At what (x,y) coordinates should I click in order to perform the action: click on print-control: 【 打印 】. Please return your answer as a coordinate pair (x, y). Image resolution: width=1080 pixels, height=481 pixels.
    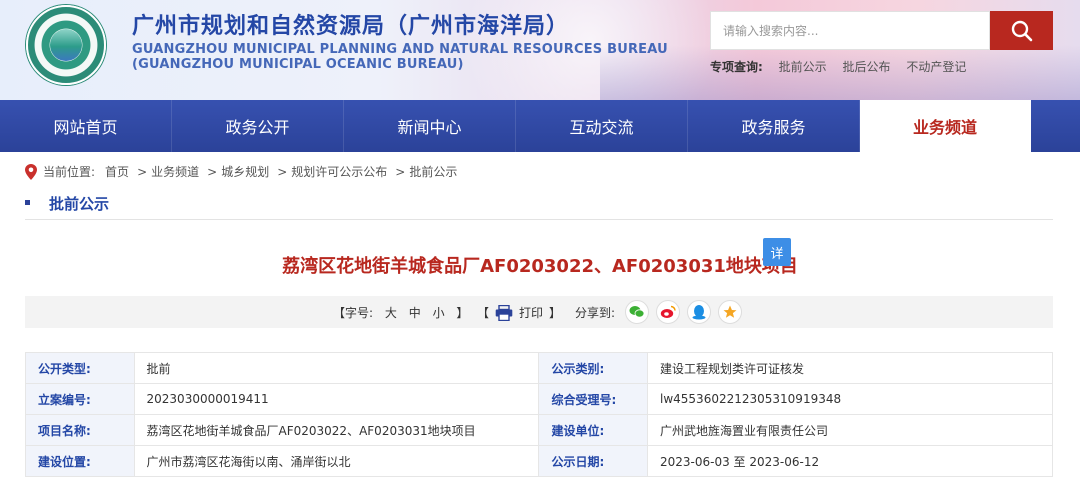
    Looking at the image, I should click on (519, 312).